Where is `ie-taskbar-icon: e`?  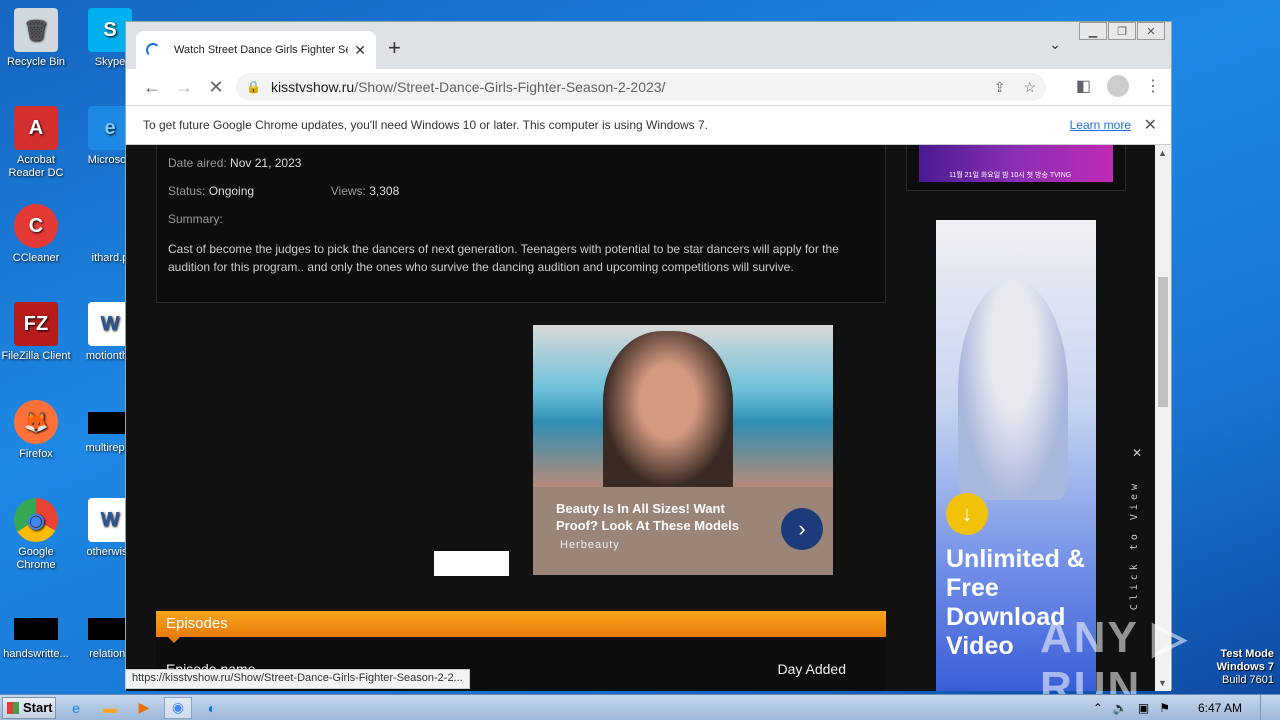
ie-taskbar-icon: e is located at coordinates (76, 708).